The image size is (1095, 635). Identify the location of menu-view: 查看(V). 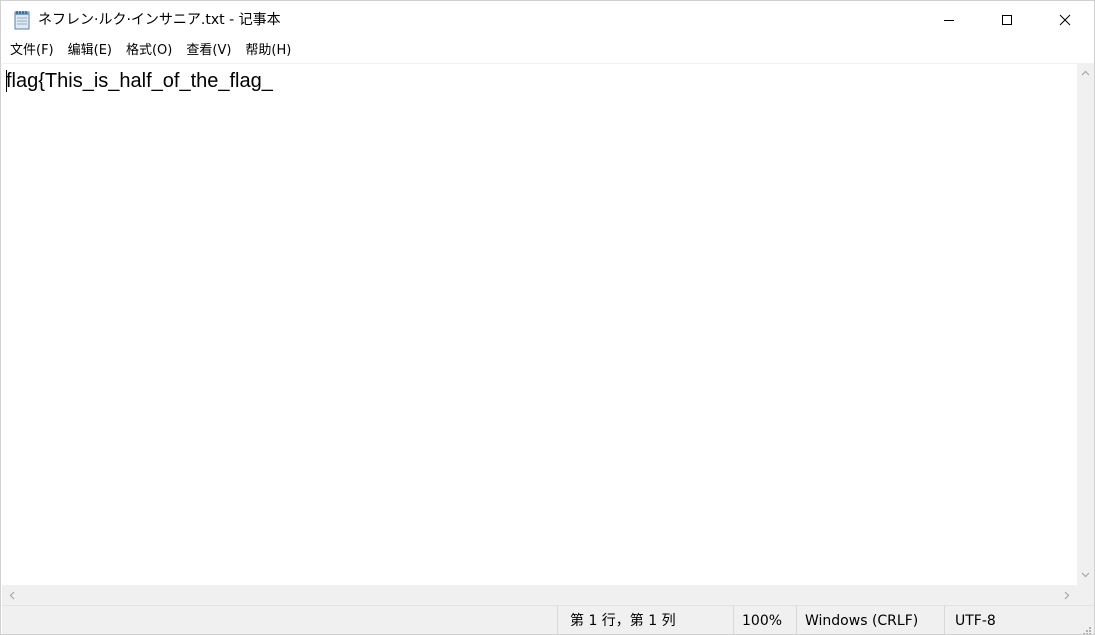
(208, 51).